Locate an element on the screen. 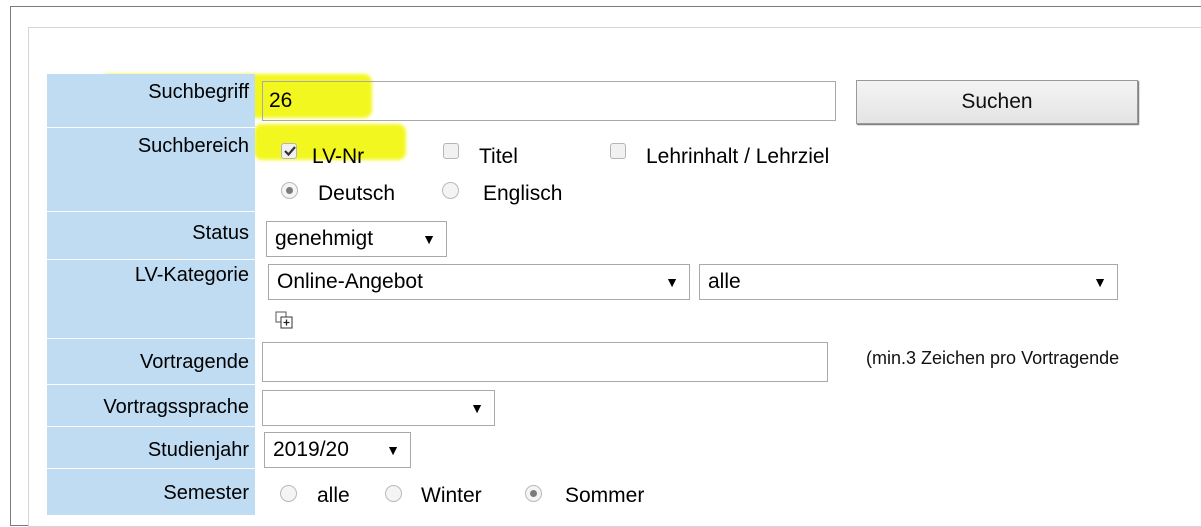  label-vortragssprache: Vortragssprache is located at coordinates (151, 406).